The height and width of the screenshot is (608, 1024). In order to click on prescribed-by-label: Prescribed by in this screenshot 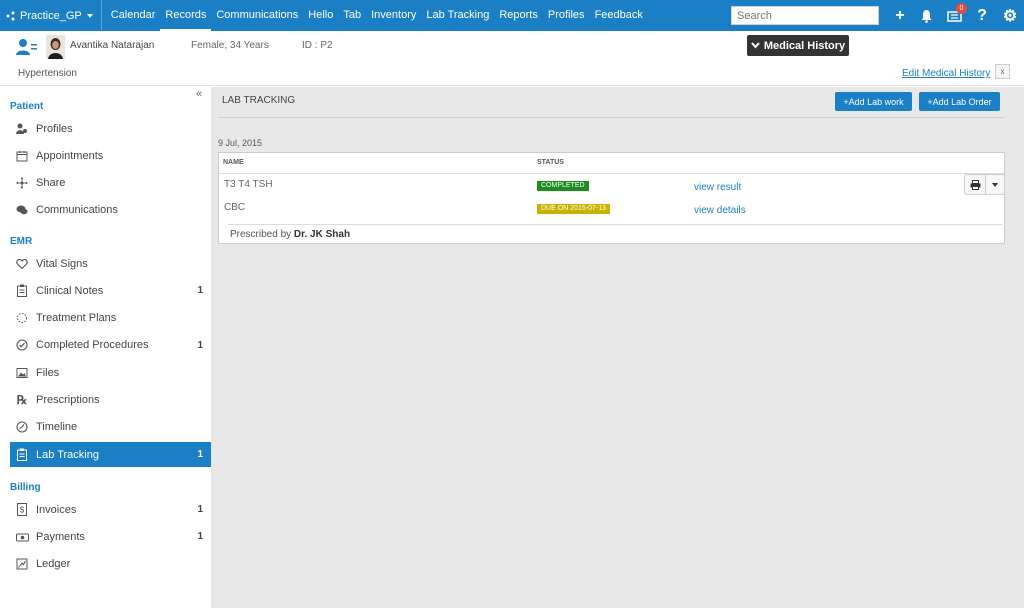, I will do `click(261, 234)`.